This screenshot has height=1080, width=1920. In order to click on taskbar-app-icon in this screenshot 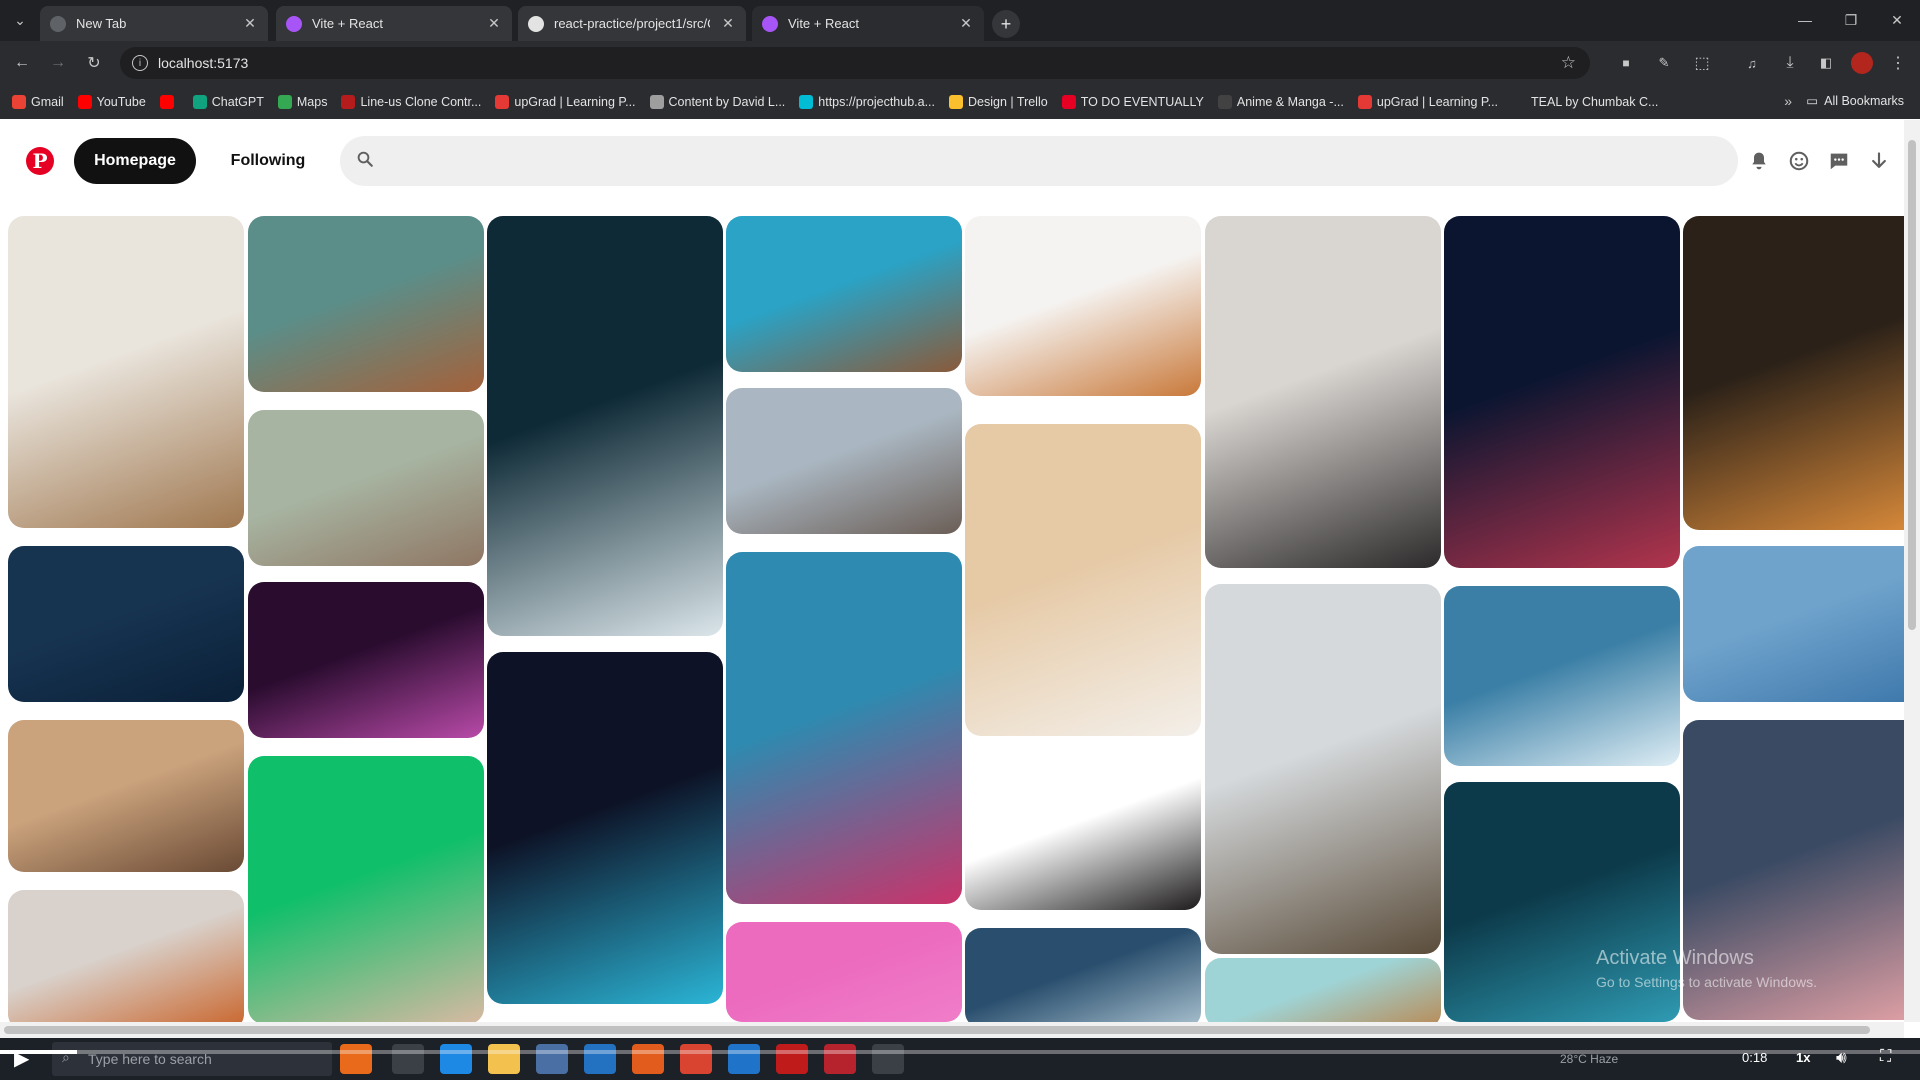, I will do `click(356, 1059)`.